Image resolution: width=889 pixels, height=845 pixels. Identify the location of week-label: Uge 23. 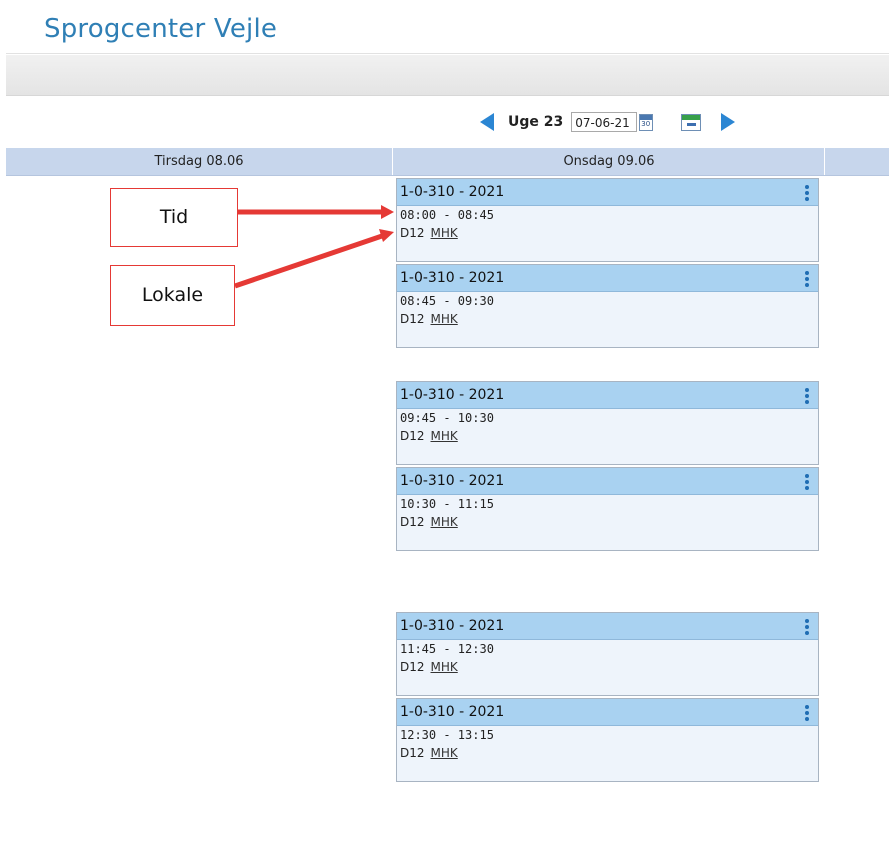
(536, 122).